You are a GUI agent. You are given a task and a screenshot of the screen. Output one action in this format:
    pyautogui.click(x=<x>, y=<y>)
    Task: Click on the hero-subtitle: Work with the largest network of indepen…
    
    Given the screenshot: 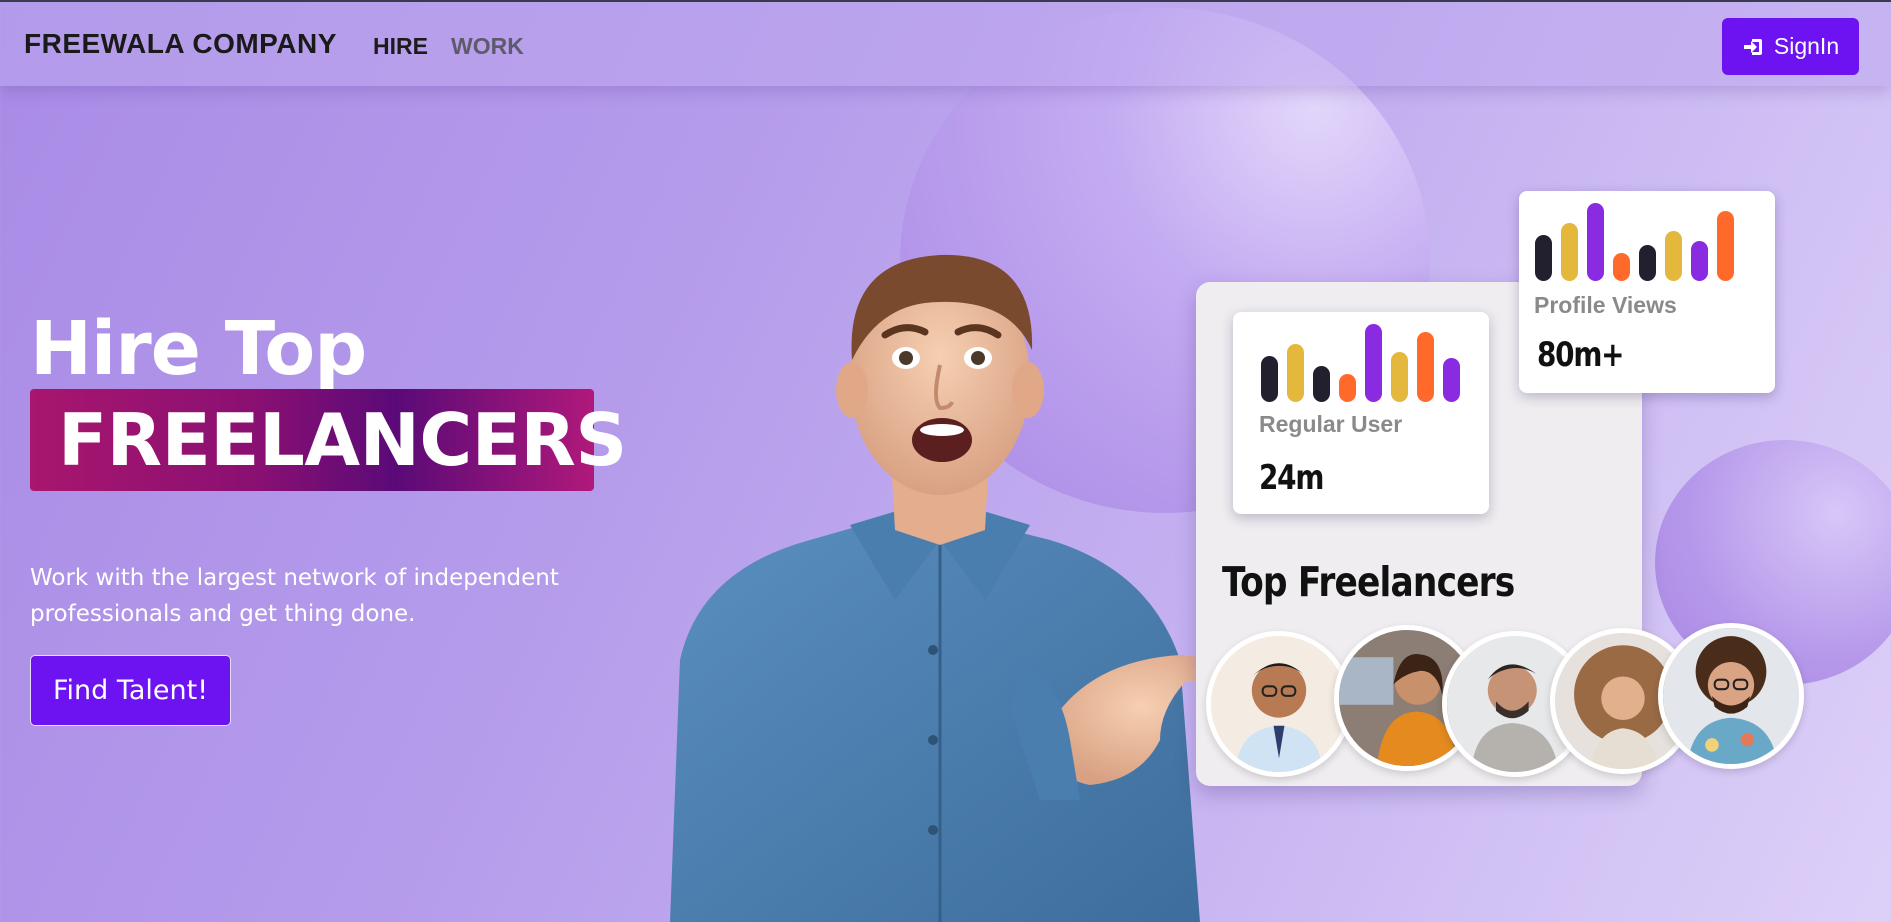 What is the action you would take?
    pyautogui.click(x=294, y=596)
    